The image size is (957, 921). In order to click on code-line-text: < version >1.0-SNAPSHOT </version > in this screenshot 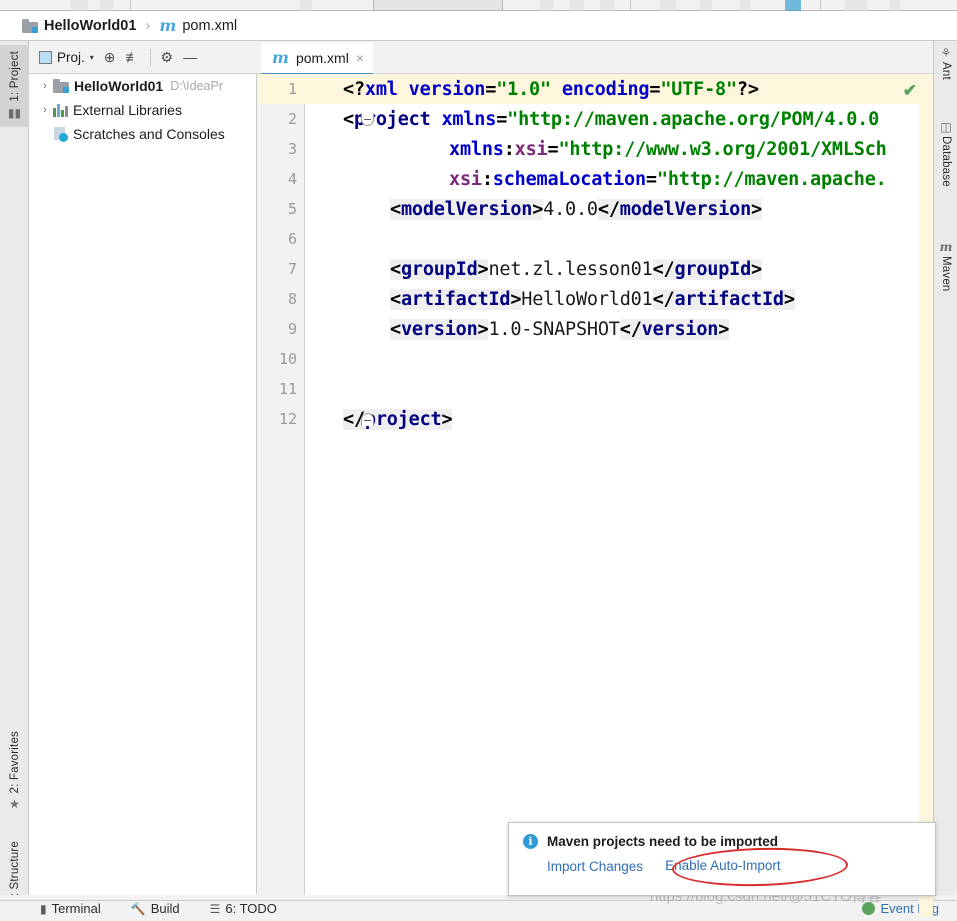, I will do `click(560, 329)`.